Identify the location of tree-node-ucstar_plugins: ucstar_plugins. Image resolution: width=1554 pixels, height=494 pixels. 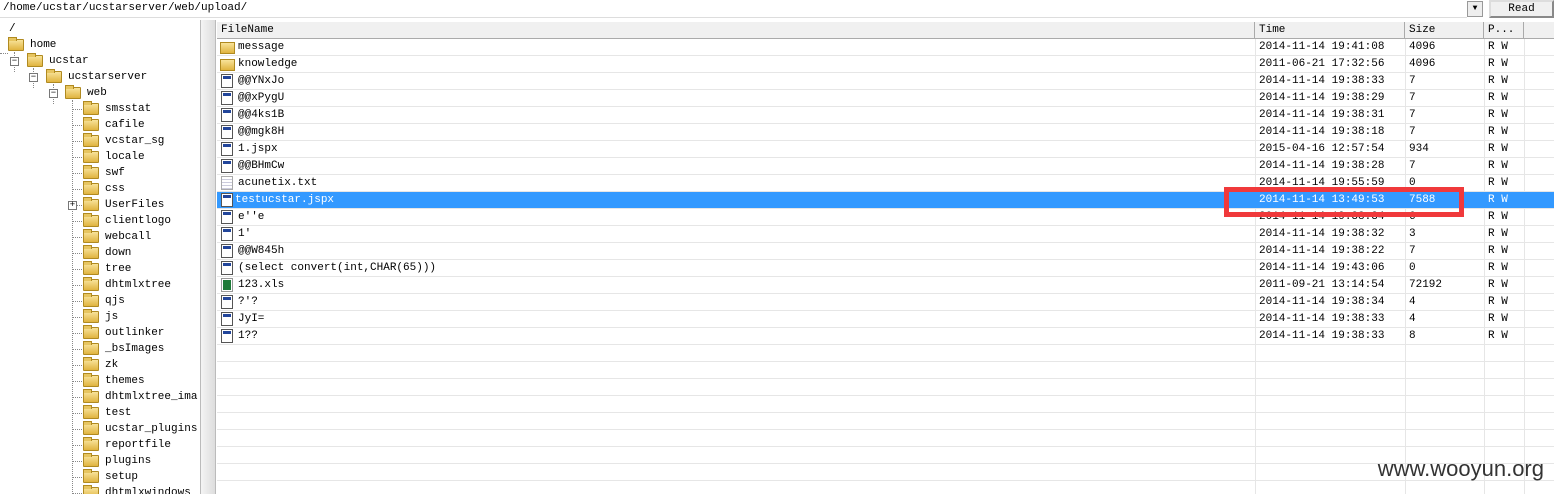
(140, 429).